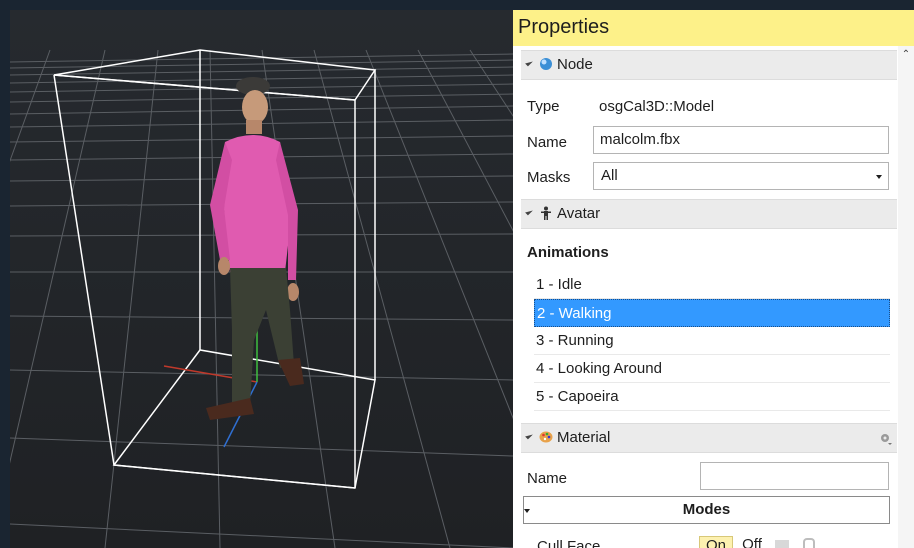 This screenshot has width=914, height=548. Describe the element at coordinates (547, 478) in the screenshot. I see `material-name-label: Name` at that location.